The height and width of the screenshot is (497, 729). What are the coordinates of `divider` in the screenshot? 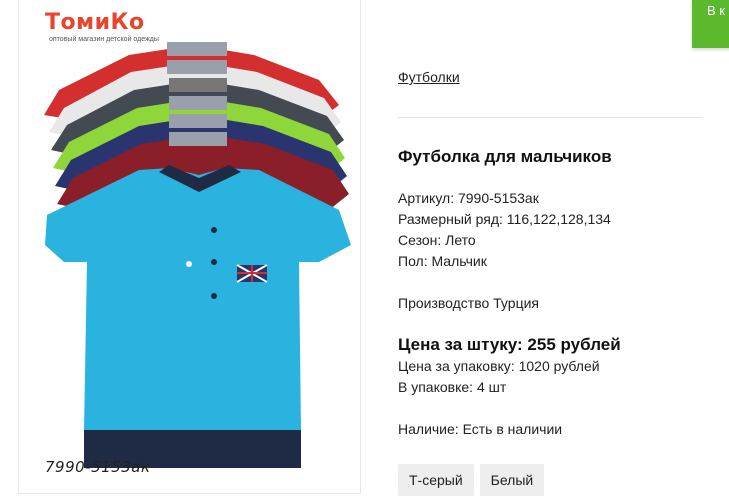 It's located at (550, 117).